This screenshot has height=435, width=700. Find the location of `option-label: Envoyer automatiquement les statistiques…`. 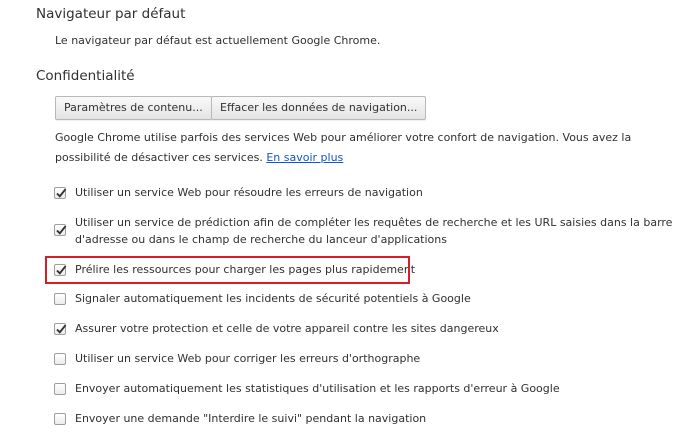

option-label: Envoyer automatiquement les statistiques… is located at coordinates (317, 388).